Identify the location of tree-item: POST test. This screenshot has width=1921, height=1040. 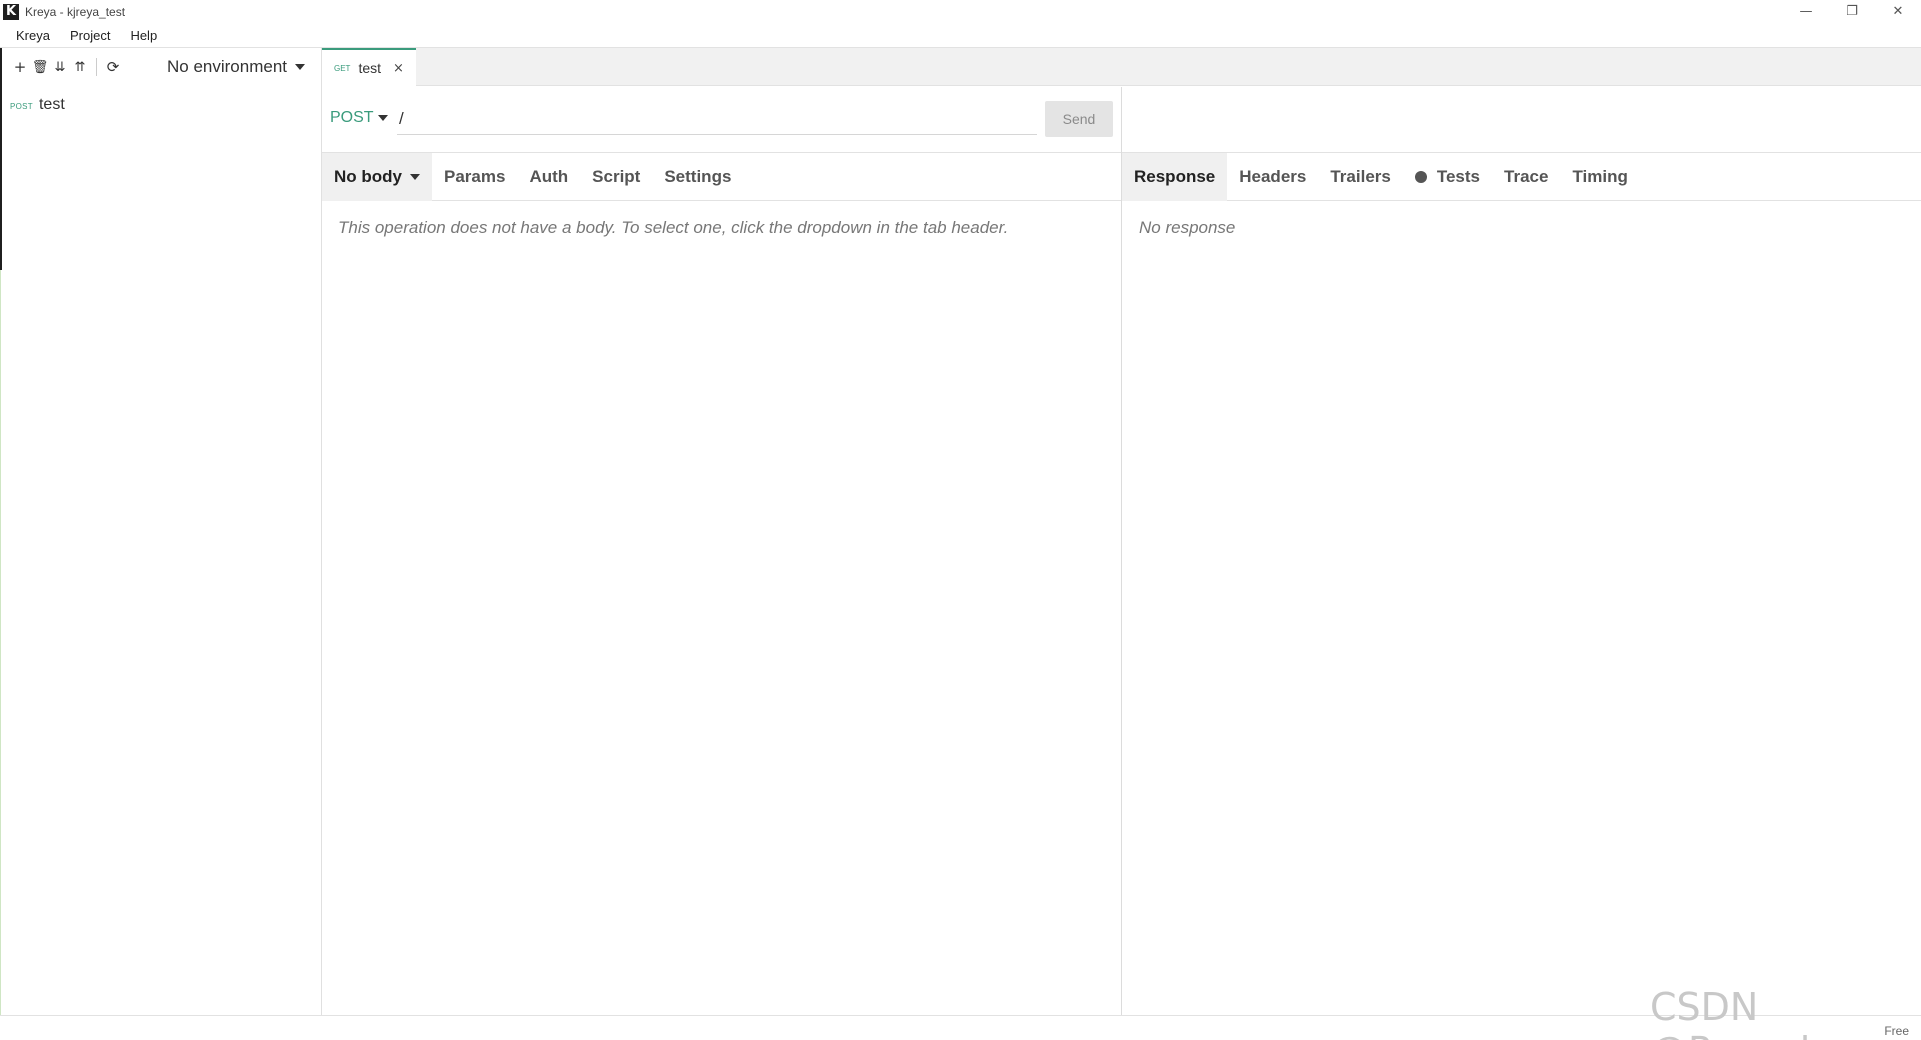
(160, 105).